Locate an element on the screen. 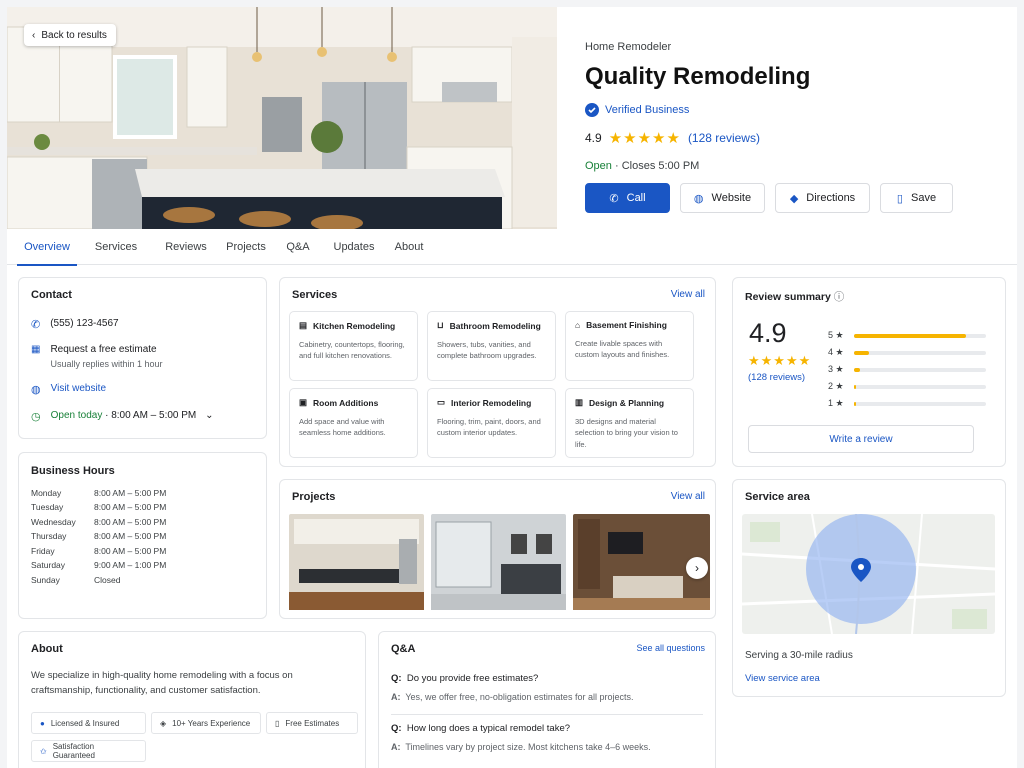 The image size is (1024, 768). closes-label: · Closes 5:00 PM is located at coordinates (657, 166).